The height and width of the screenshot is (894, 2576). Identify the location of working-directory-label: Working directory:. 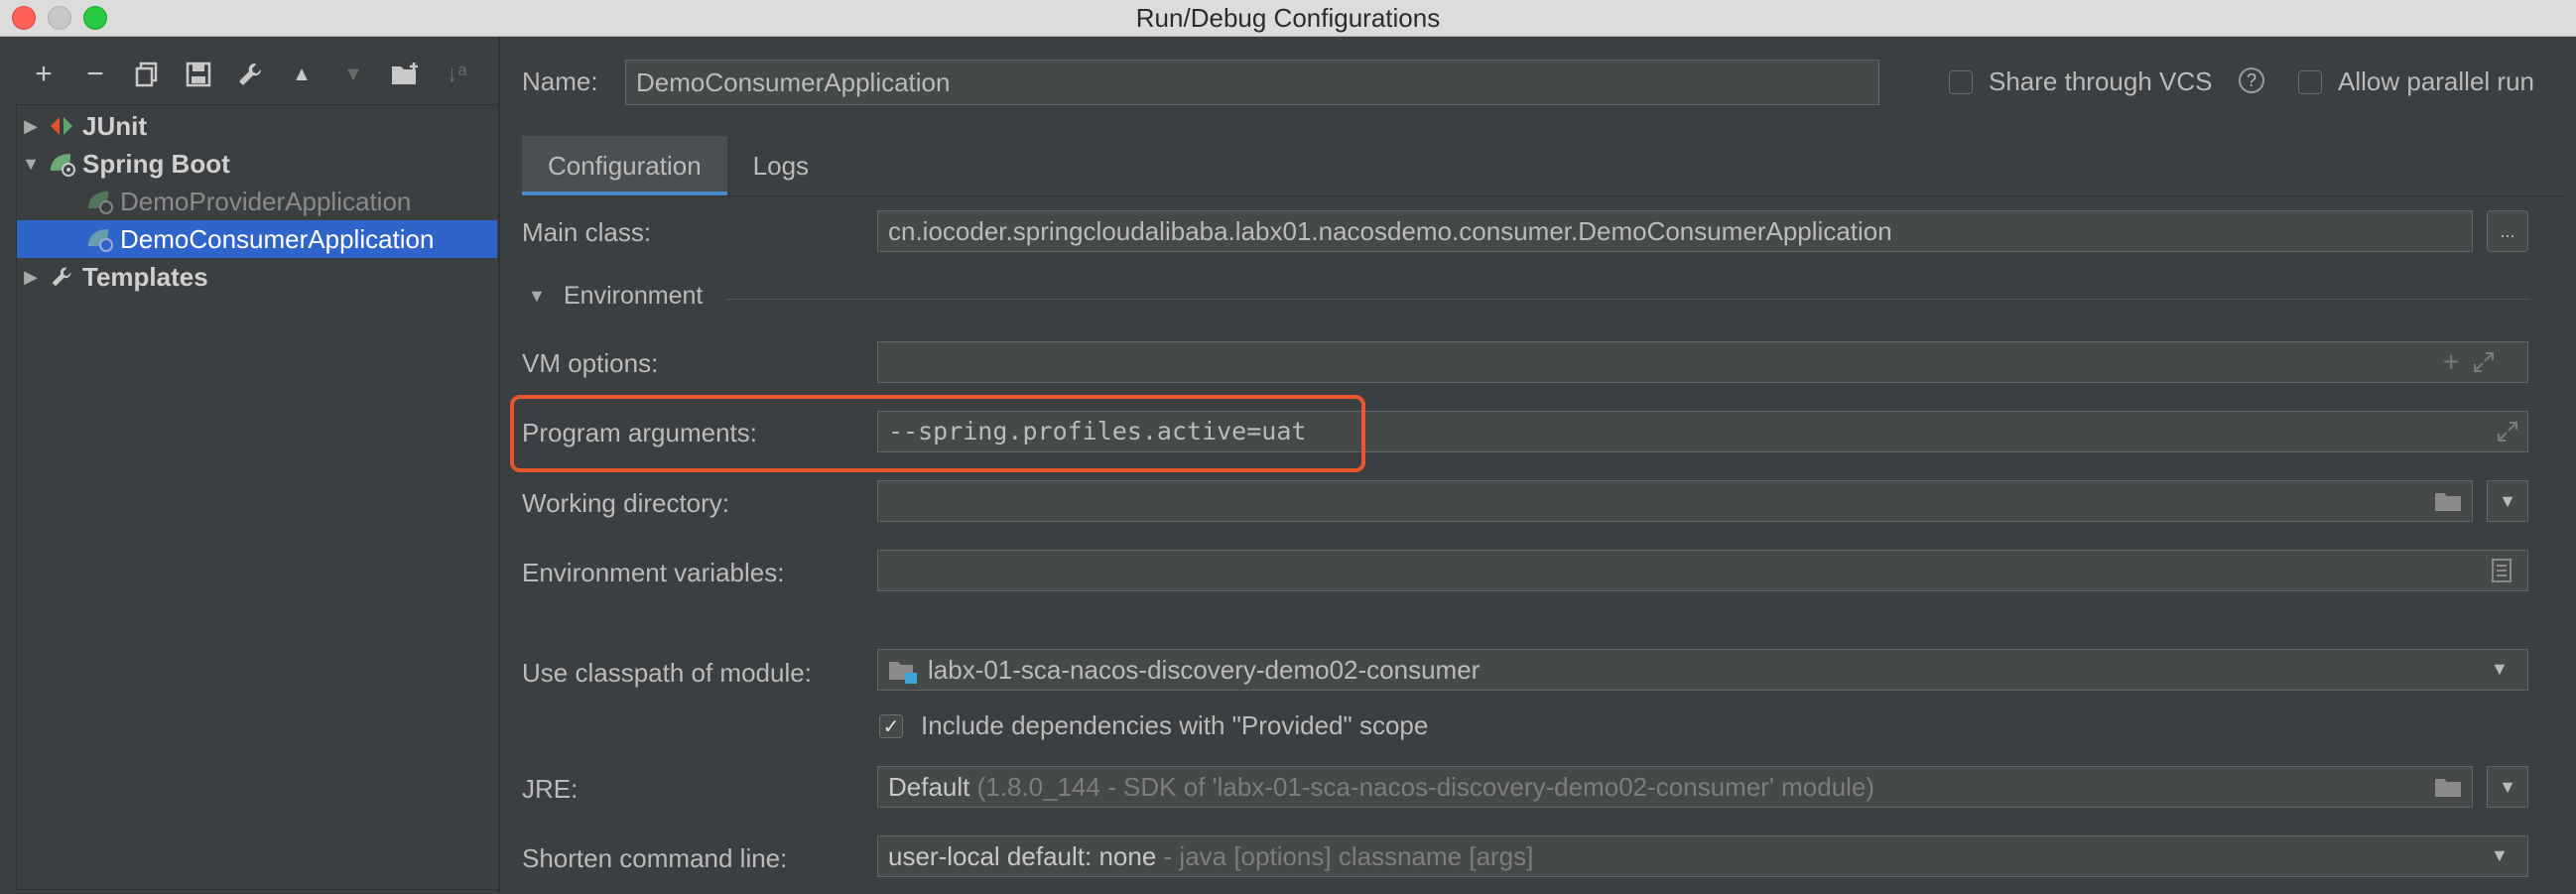
(626, 503).